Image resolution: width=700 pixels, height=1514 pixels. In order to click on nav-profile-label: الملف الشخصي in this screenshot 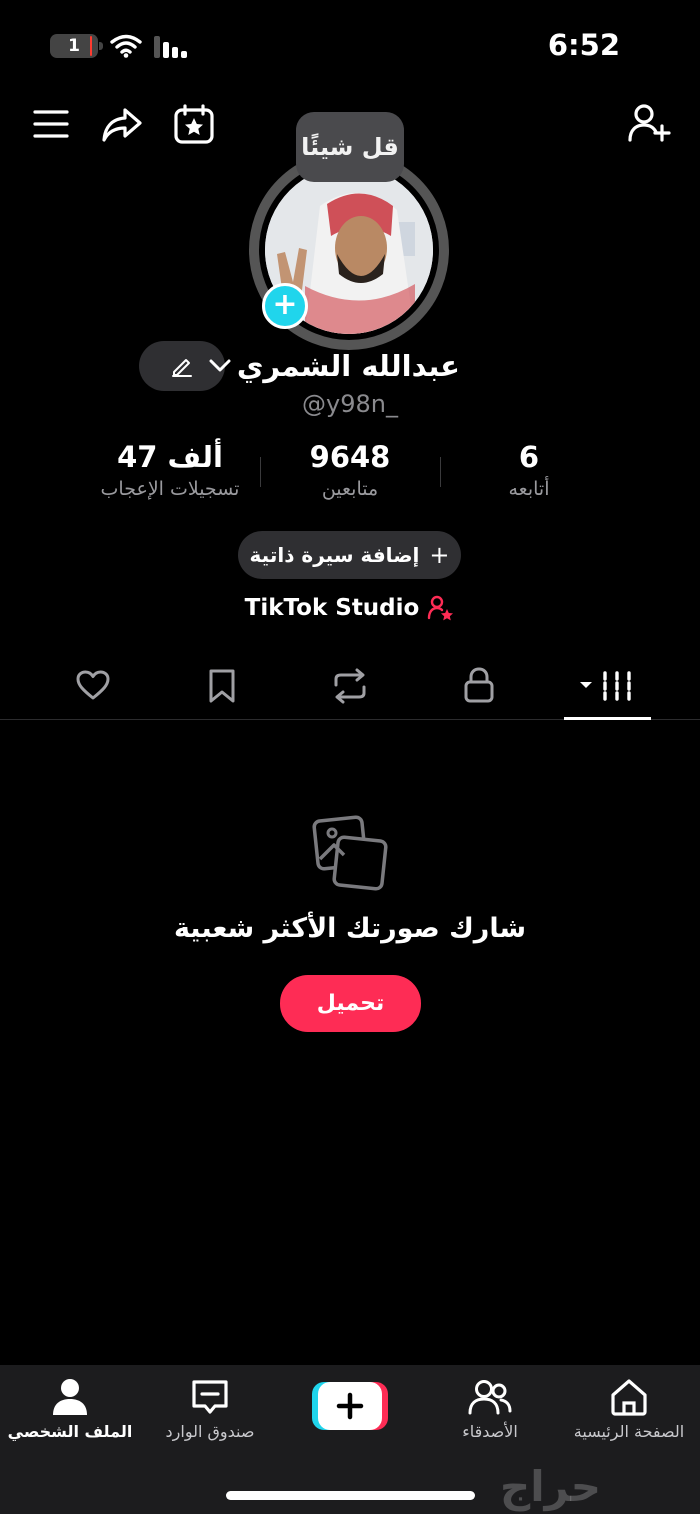, I will do `click(70, 1431)`.